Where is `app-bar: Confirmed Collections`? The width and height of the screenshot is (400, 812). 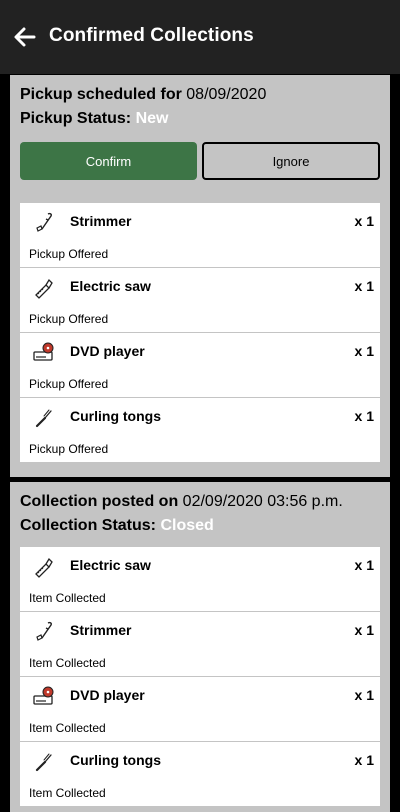
app-bar: Confirmed Collections is located at coordinates (200, 37).